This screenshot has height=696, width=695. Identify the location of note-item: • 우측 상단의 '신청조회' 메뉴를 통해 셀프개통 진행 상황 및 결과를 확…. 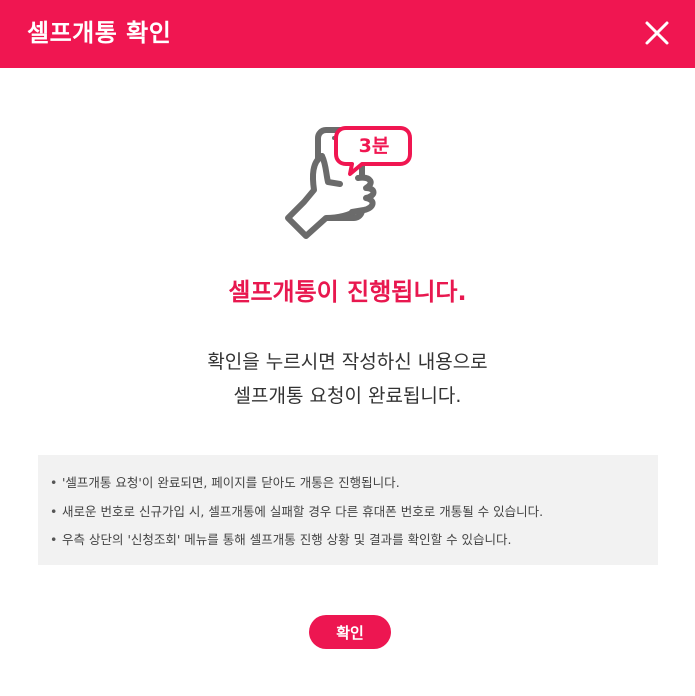
(354, 540).